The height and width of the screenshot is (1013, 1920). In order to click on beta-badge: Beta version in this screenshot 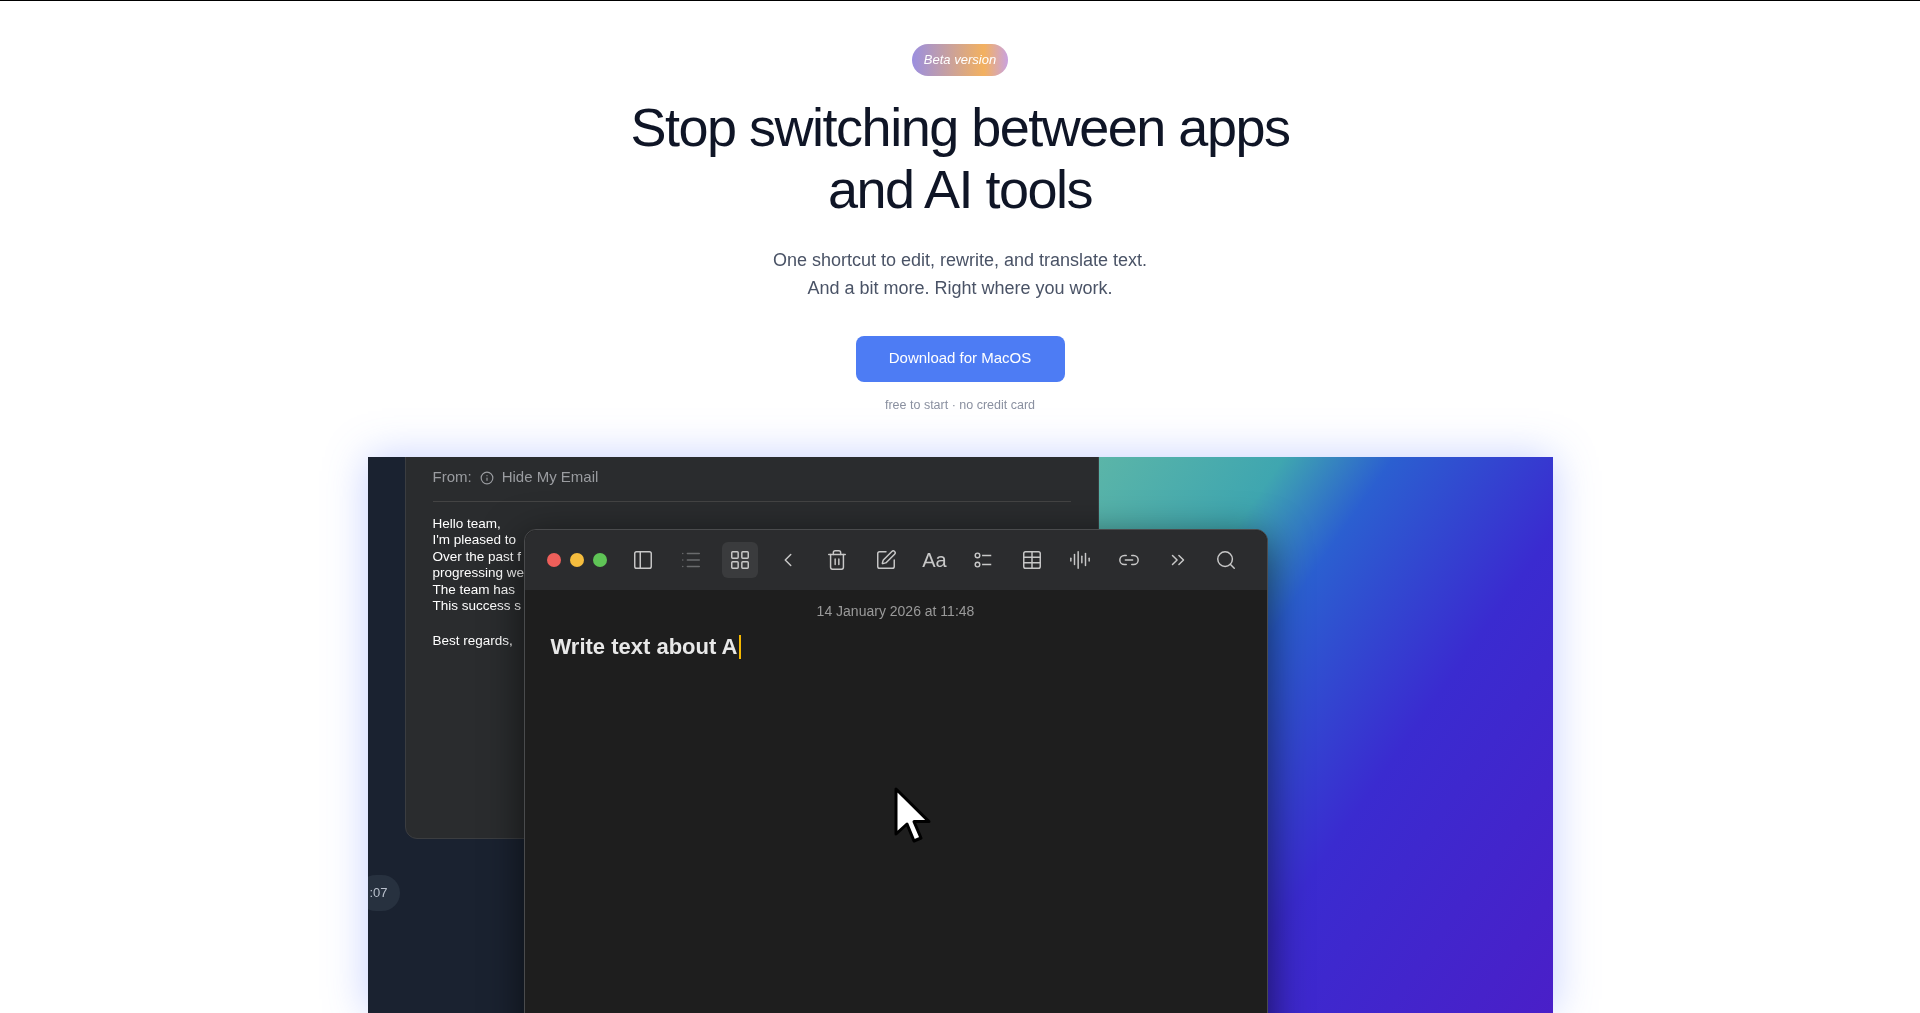, I will do `click(960, 60)`.